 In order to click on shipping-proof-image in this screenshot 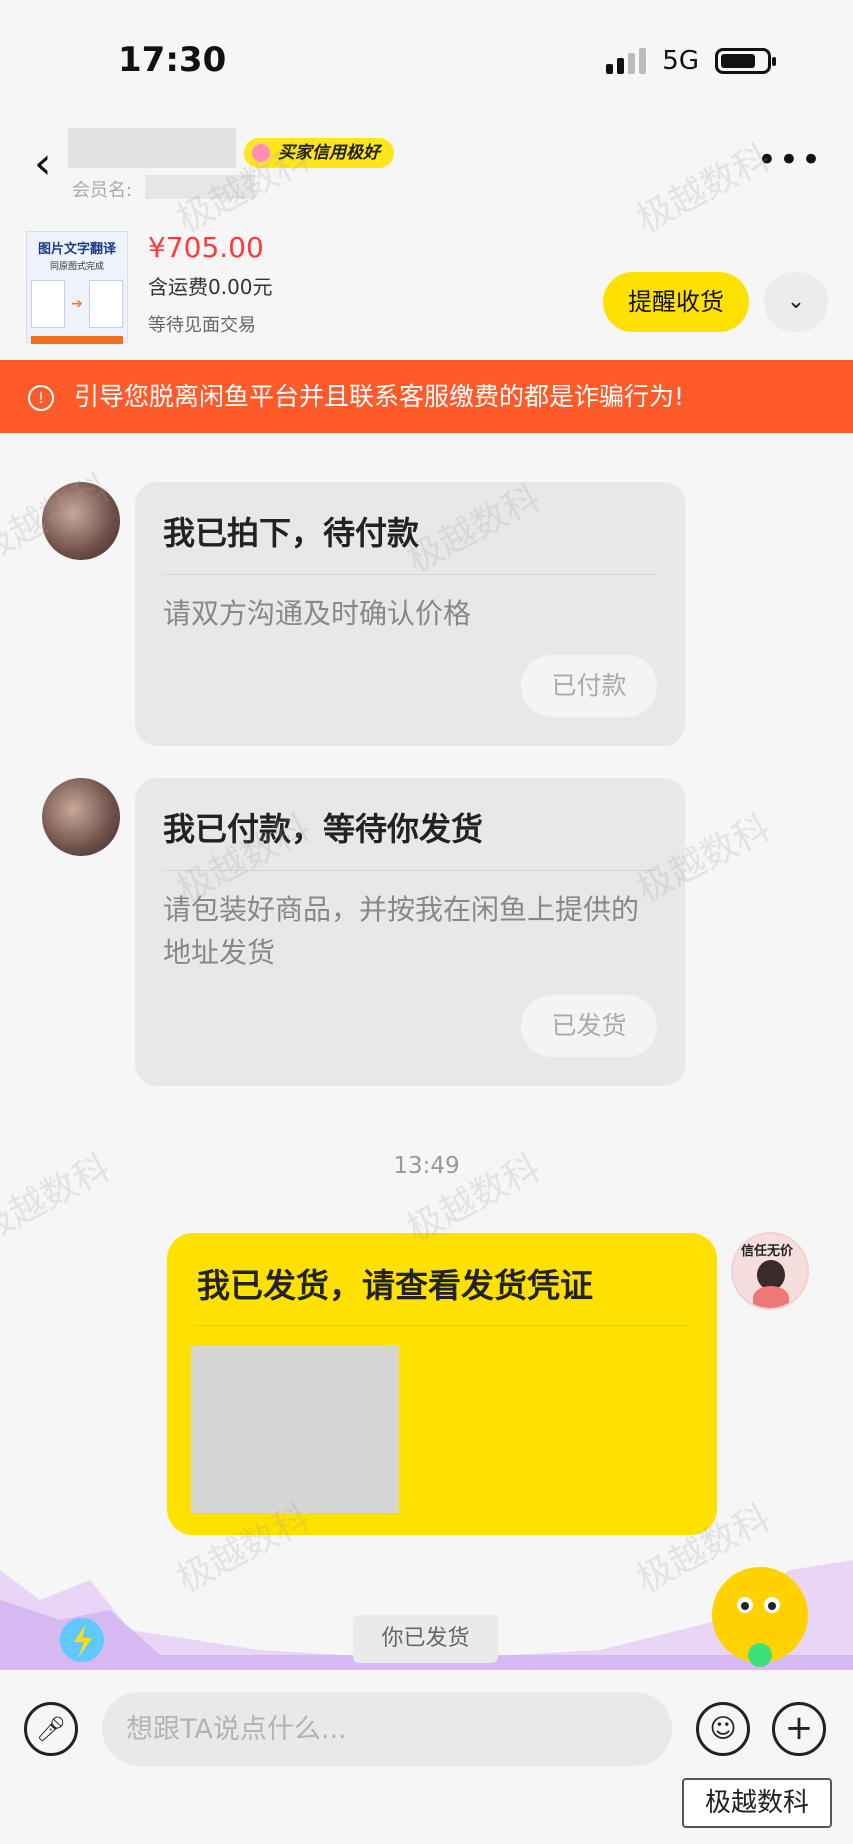, I will do `click(295, 1429)`.